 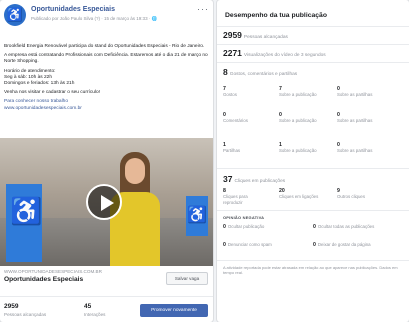 I want to click on click-label: Outros cliques, so click(x=351, y=196).